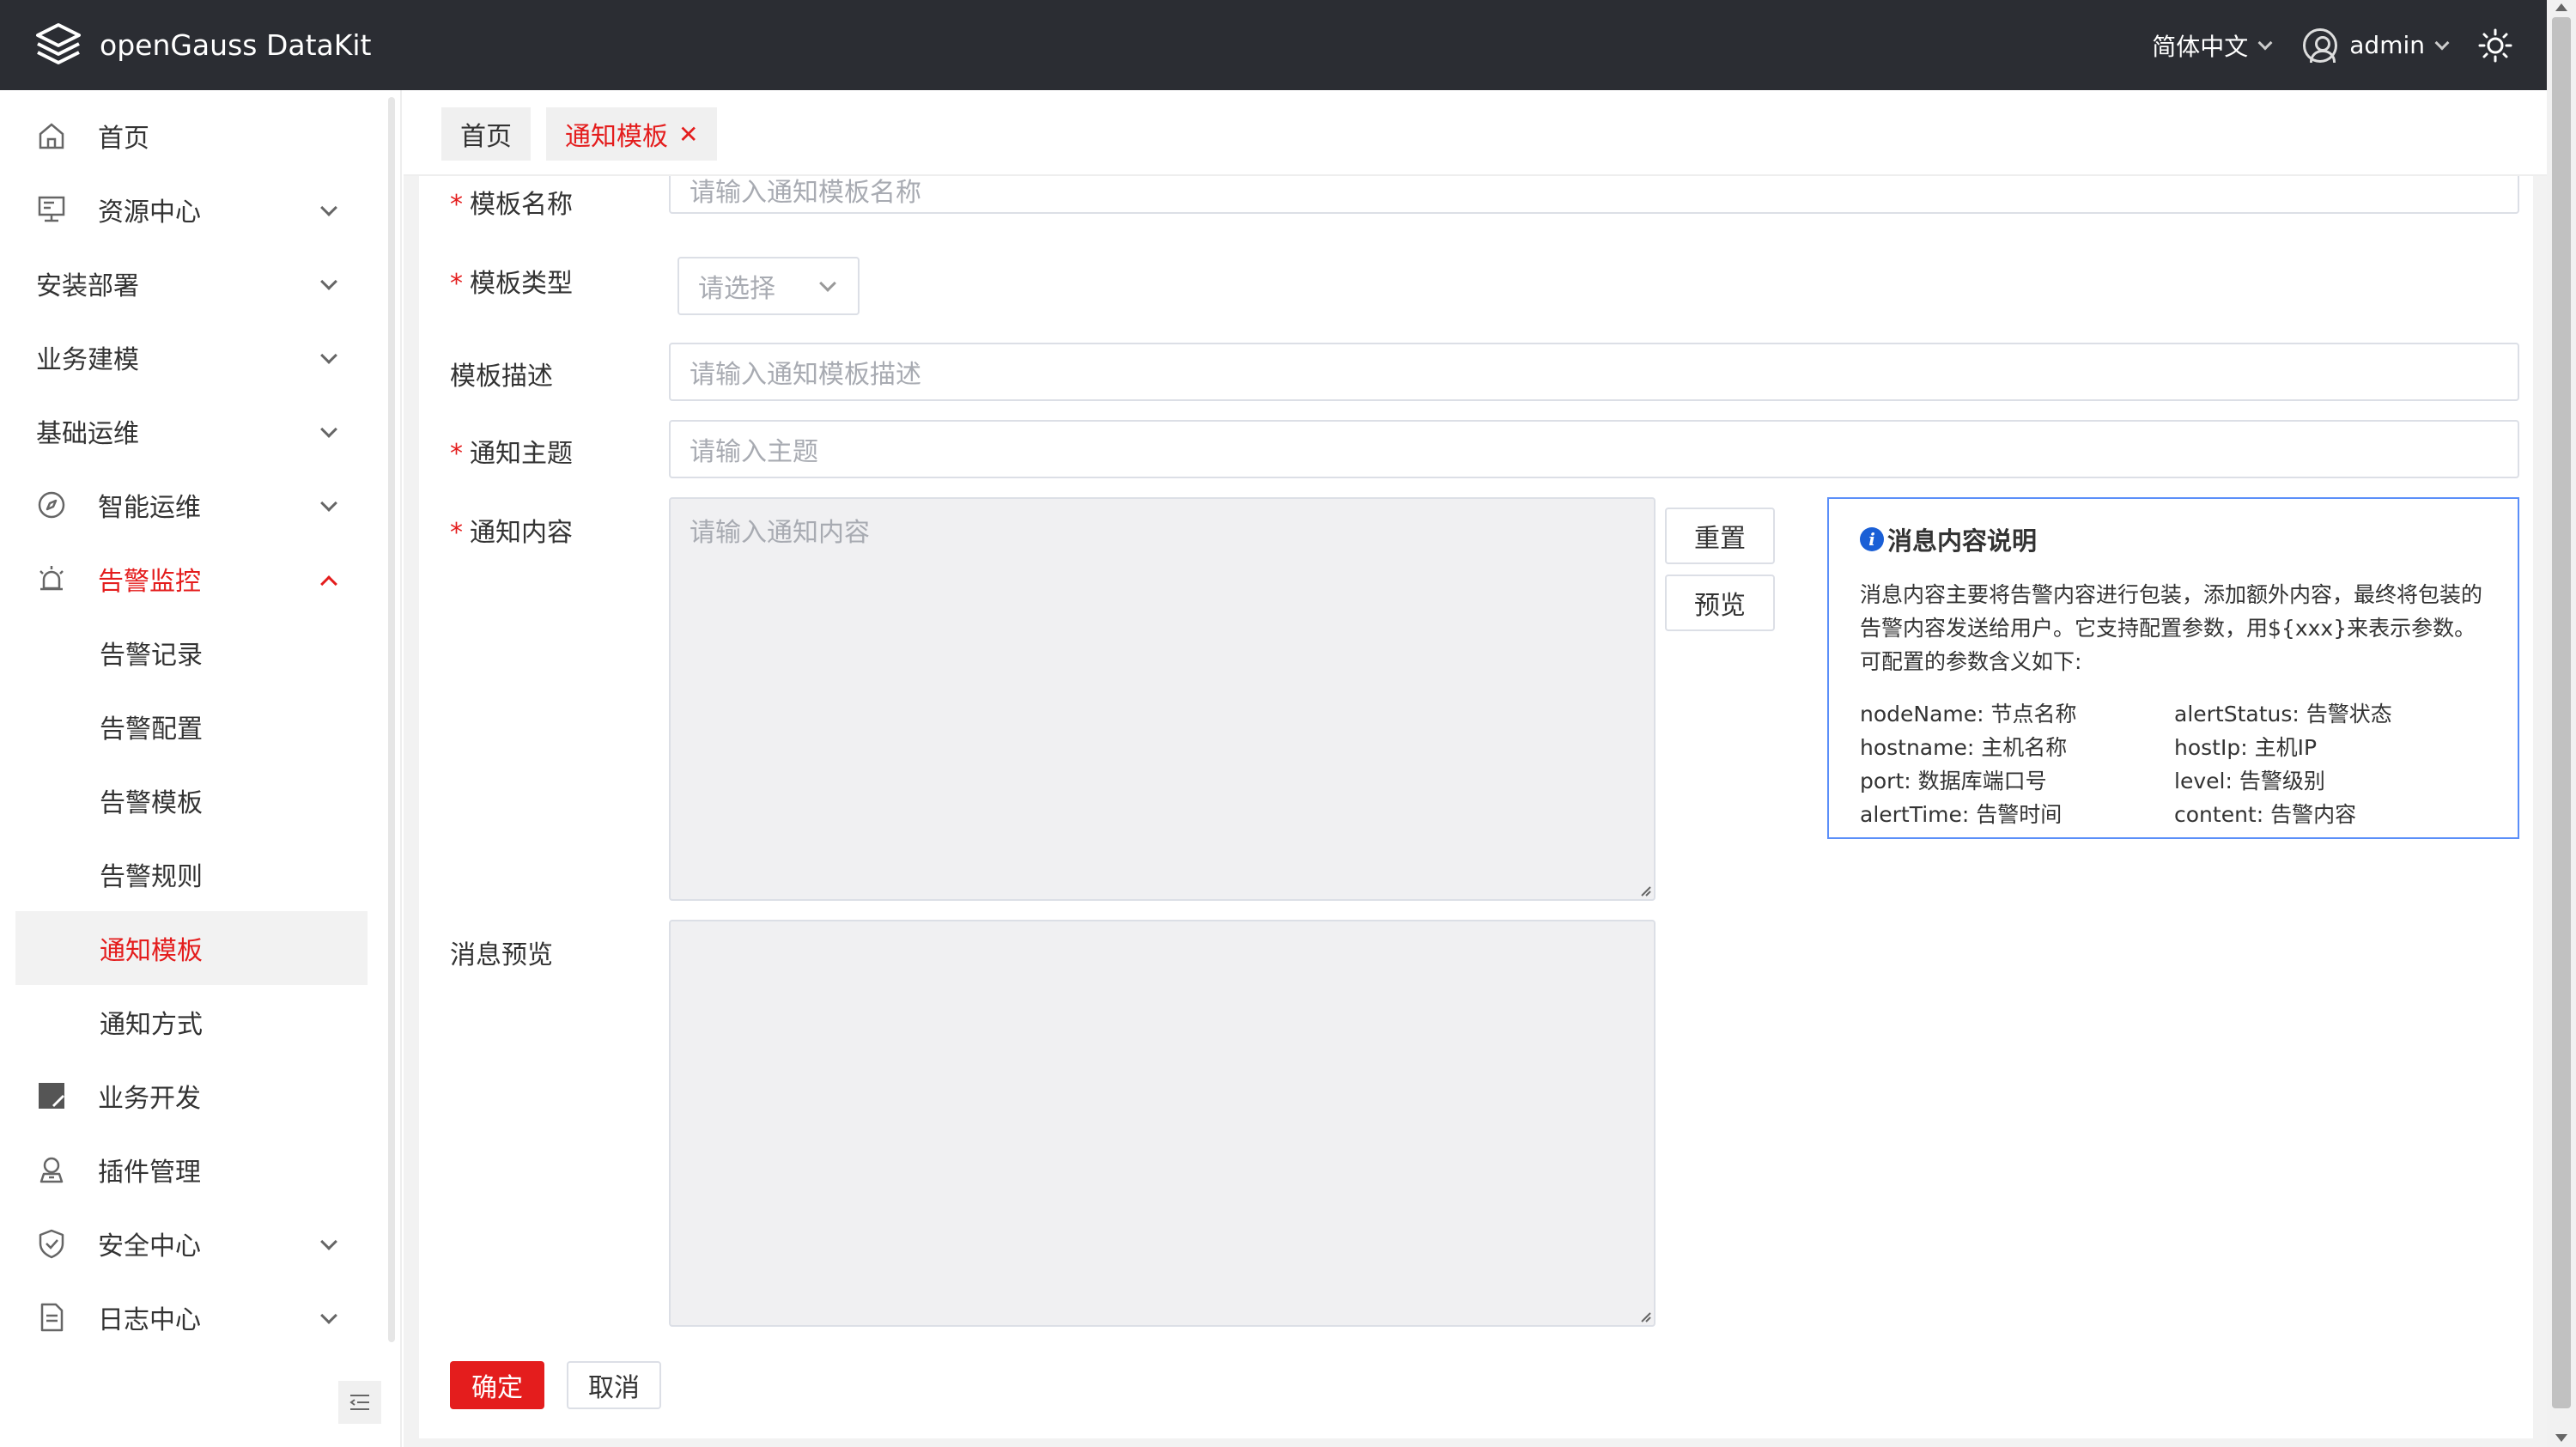 This screenshot has width=2576, height=1447. Describe the element at coordinates (2246, 748) in the screenshot. I see `param-item: hostIp: 主机IP` at that location.